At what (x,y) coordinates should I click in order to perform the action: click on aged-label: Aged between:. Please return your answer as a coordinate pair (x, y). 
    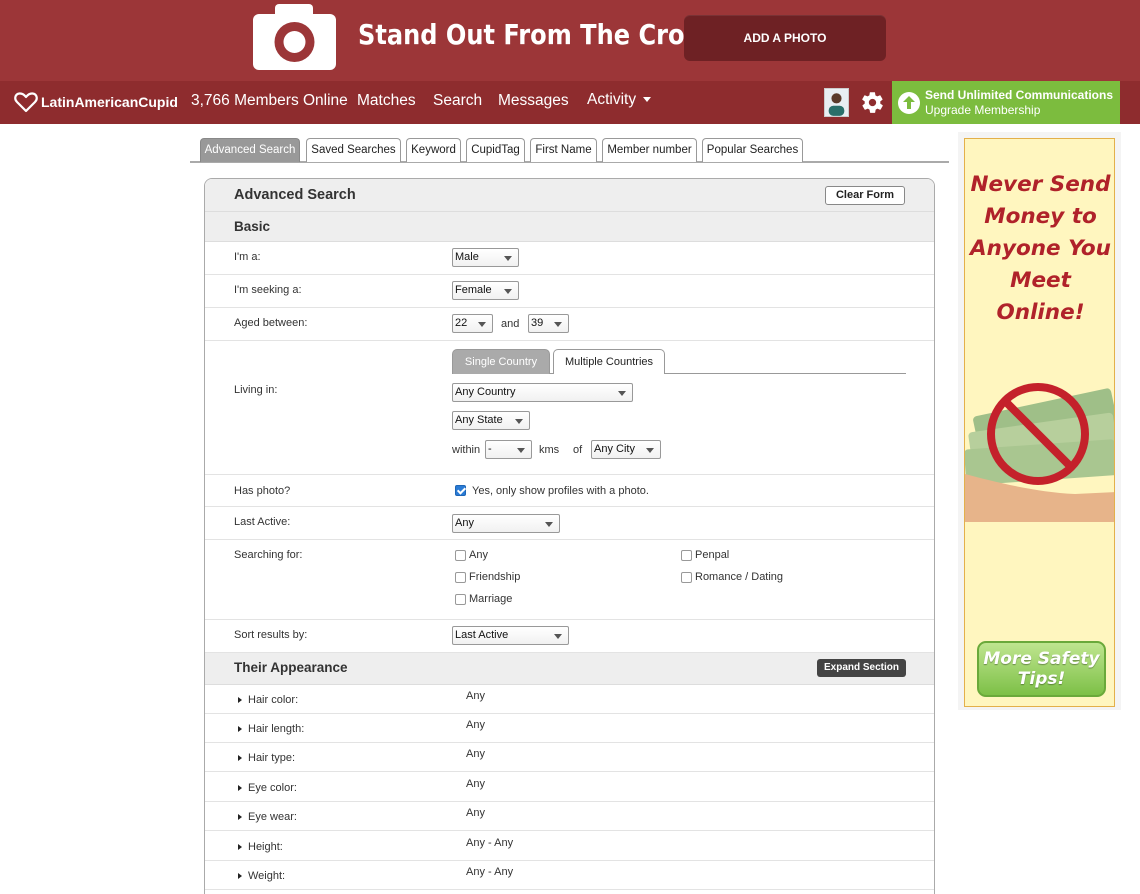
    Looking at the image, I should click on (271, 323).